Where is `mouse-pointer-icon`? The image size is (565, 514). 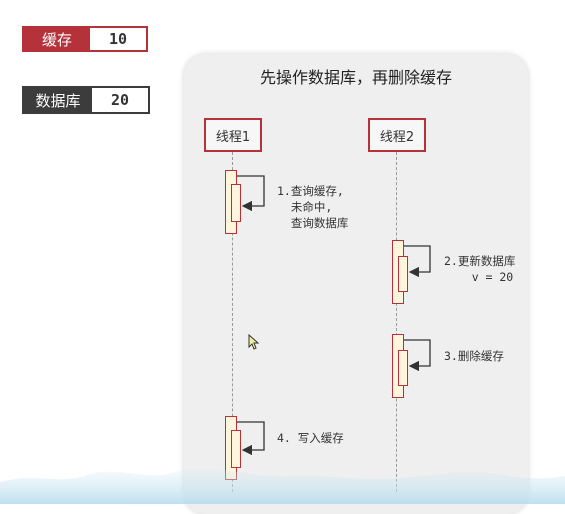
mouse-pointer-icon is located at coordinates (254, 342).